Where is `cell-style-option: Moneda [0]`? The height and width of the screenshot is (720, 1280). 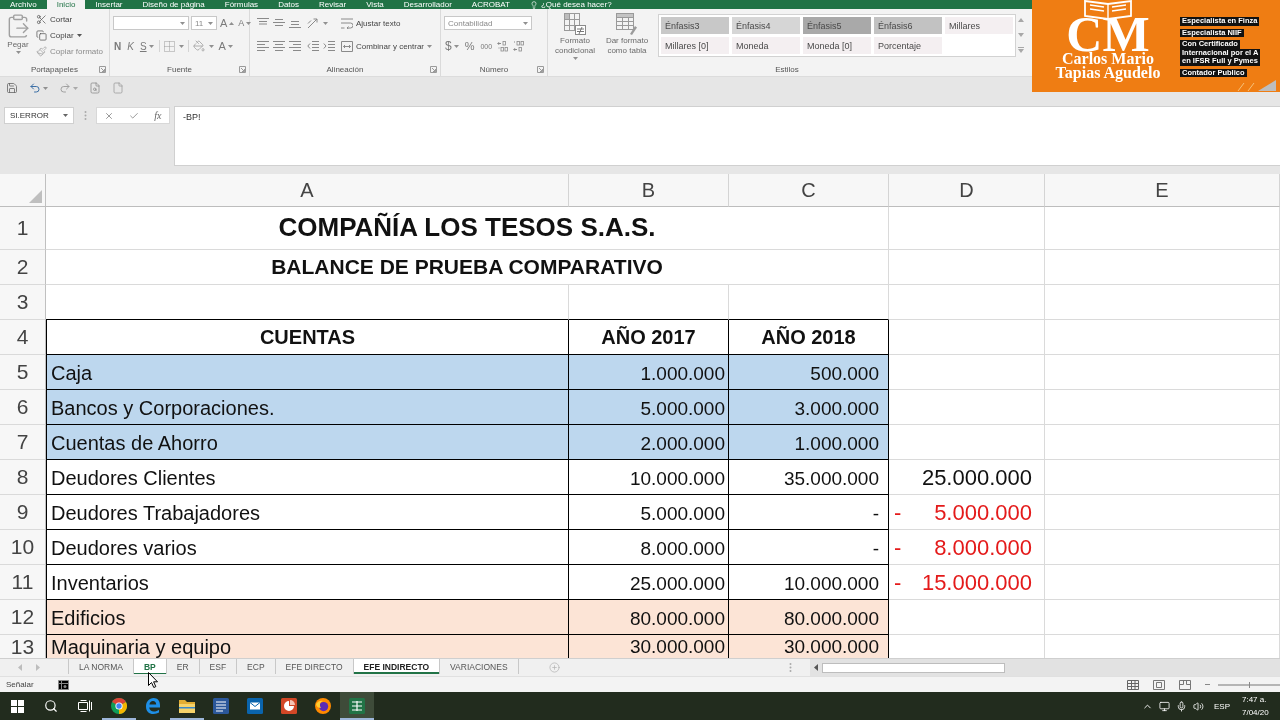
cell-style-option: Moneda [0] is located at coordinates (837, 45).